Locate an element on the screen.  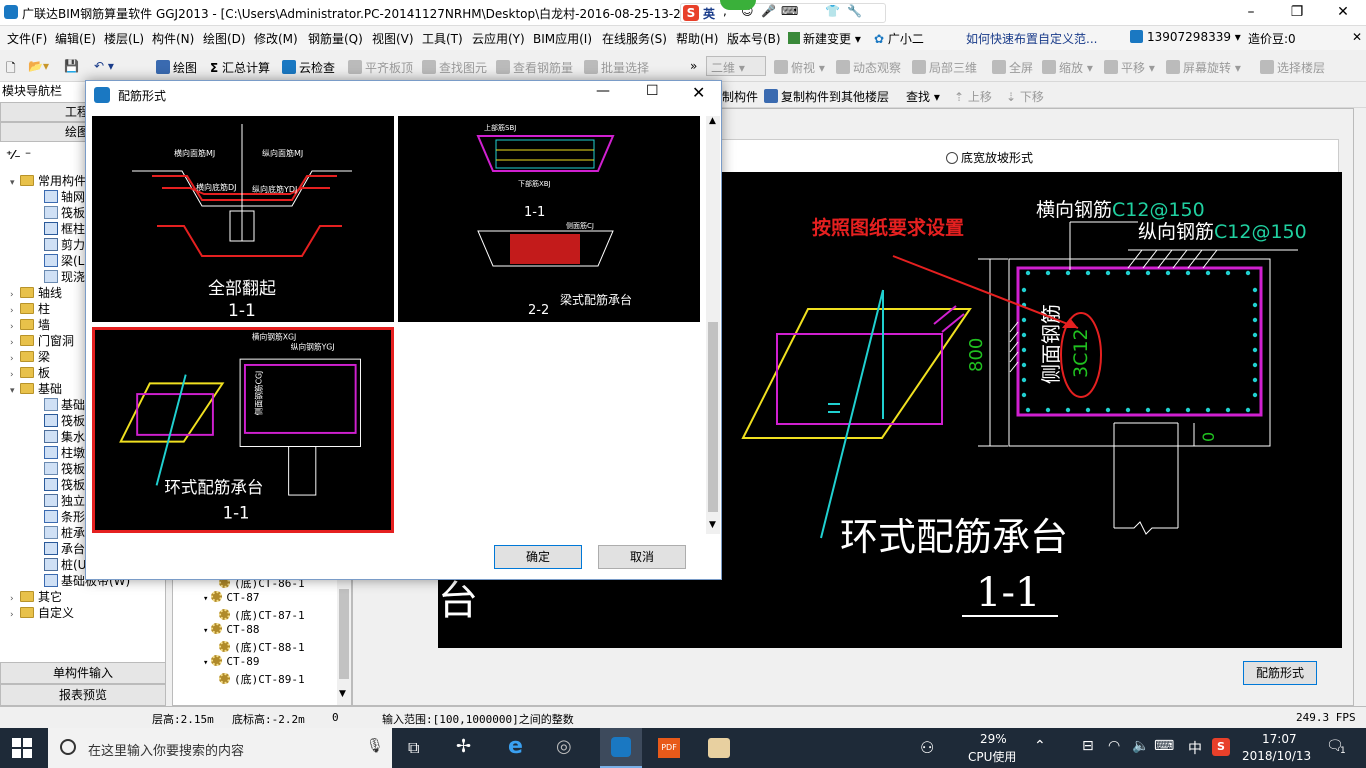
dialog-scrollbar: ▲ ▼ is located at coordinates (713, 325).